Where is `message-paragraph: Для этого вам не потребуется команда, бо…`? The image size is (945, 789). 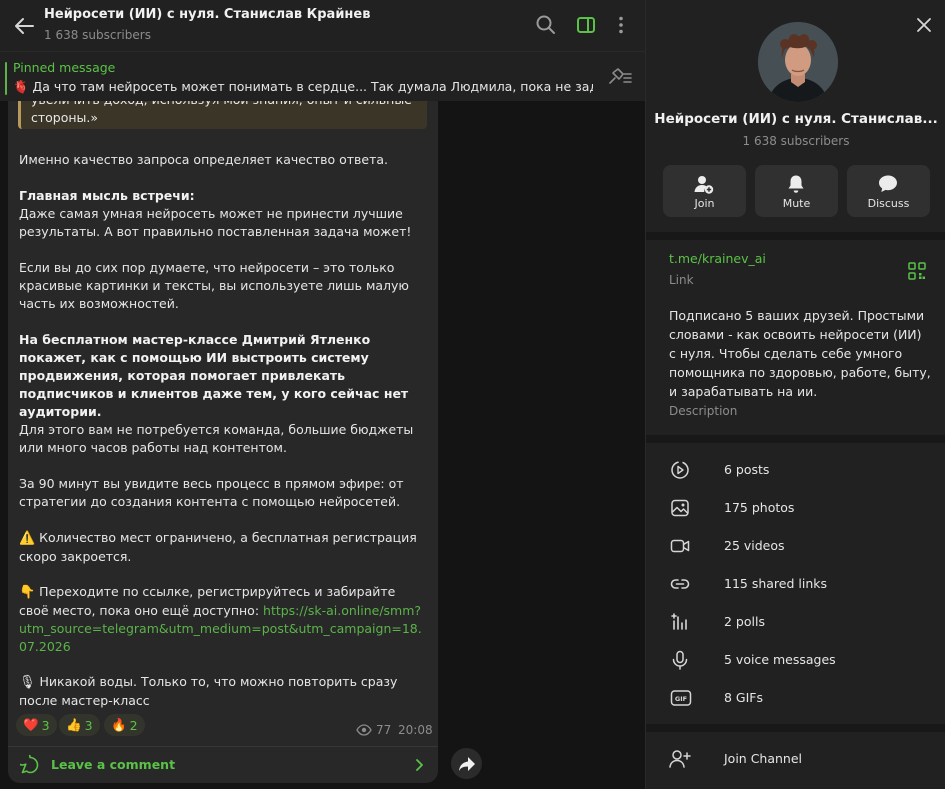
message-paragraph: Для этого вам не потребуется команда, бо… is located at coordinates (216, 438).